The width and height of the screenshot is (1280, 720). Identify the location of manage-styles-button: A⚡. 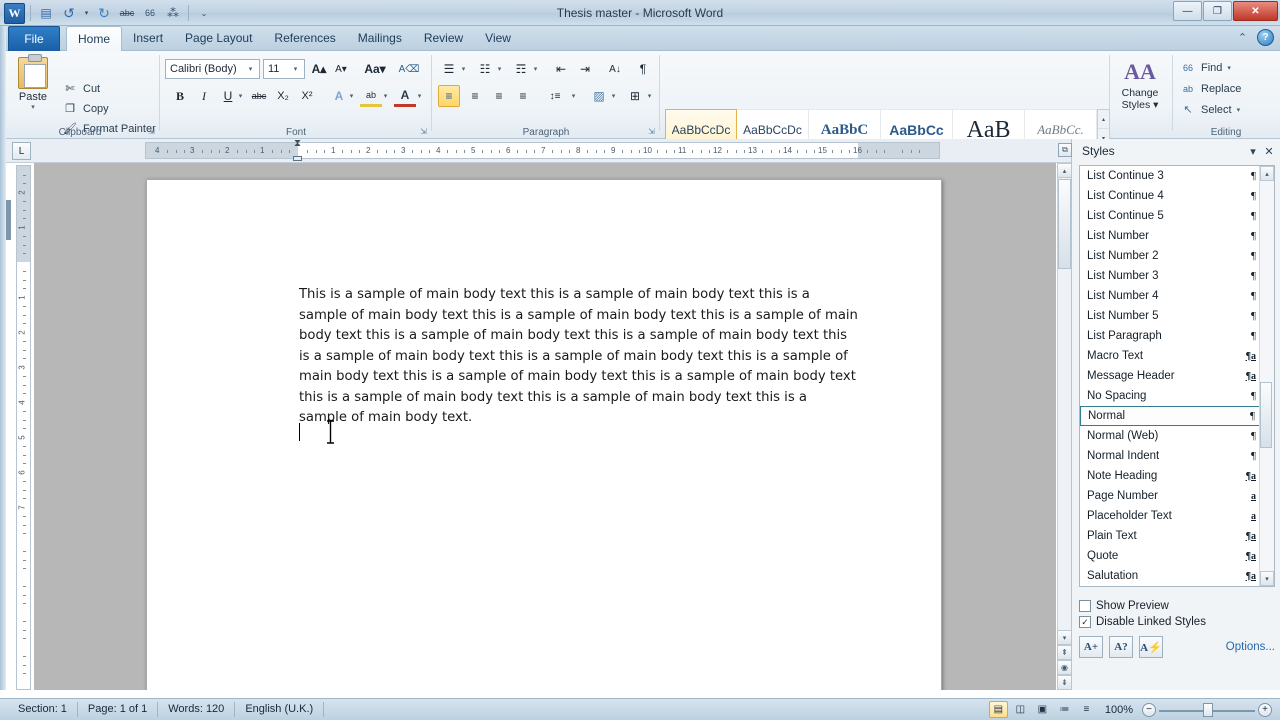
(1151, 647).